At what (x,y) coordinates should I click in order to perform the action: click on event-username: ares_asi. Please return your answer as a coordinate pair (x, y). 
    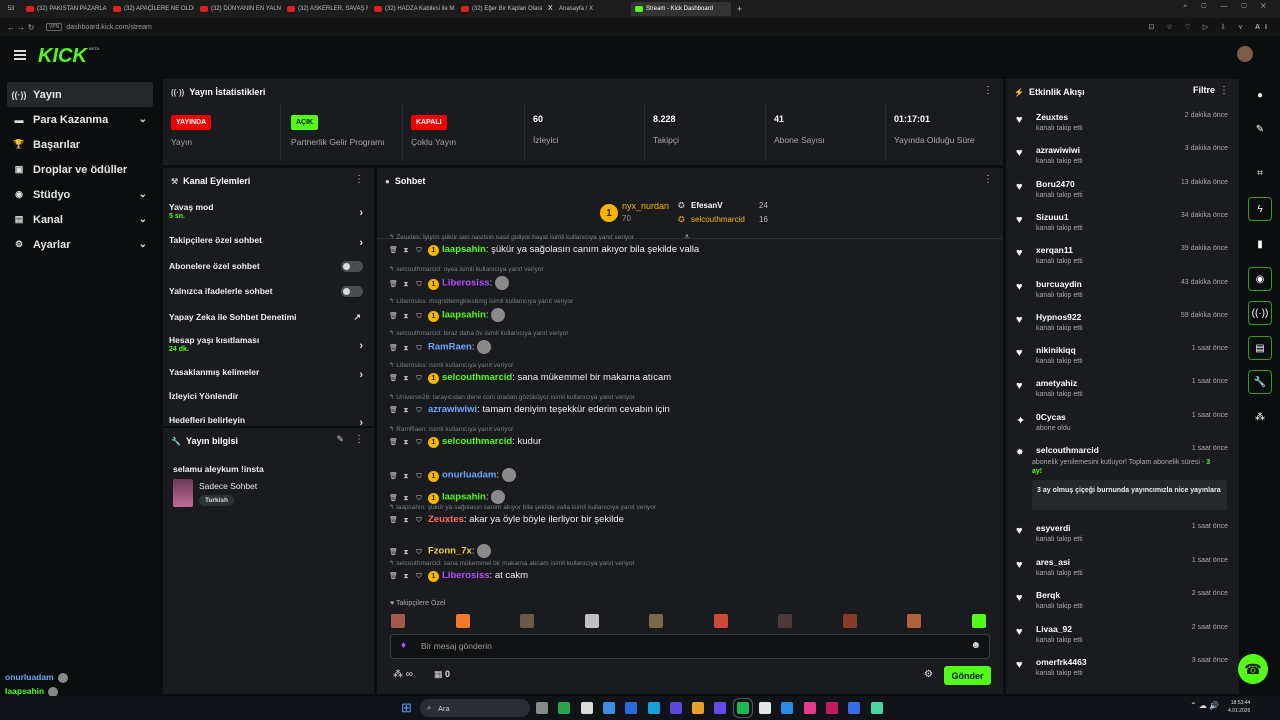
    Looking at the image, I should click on (1053, 562).